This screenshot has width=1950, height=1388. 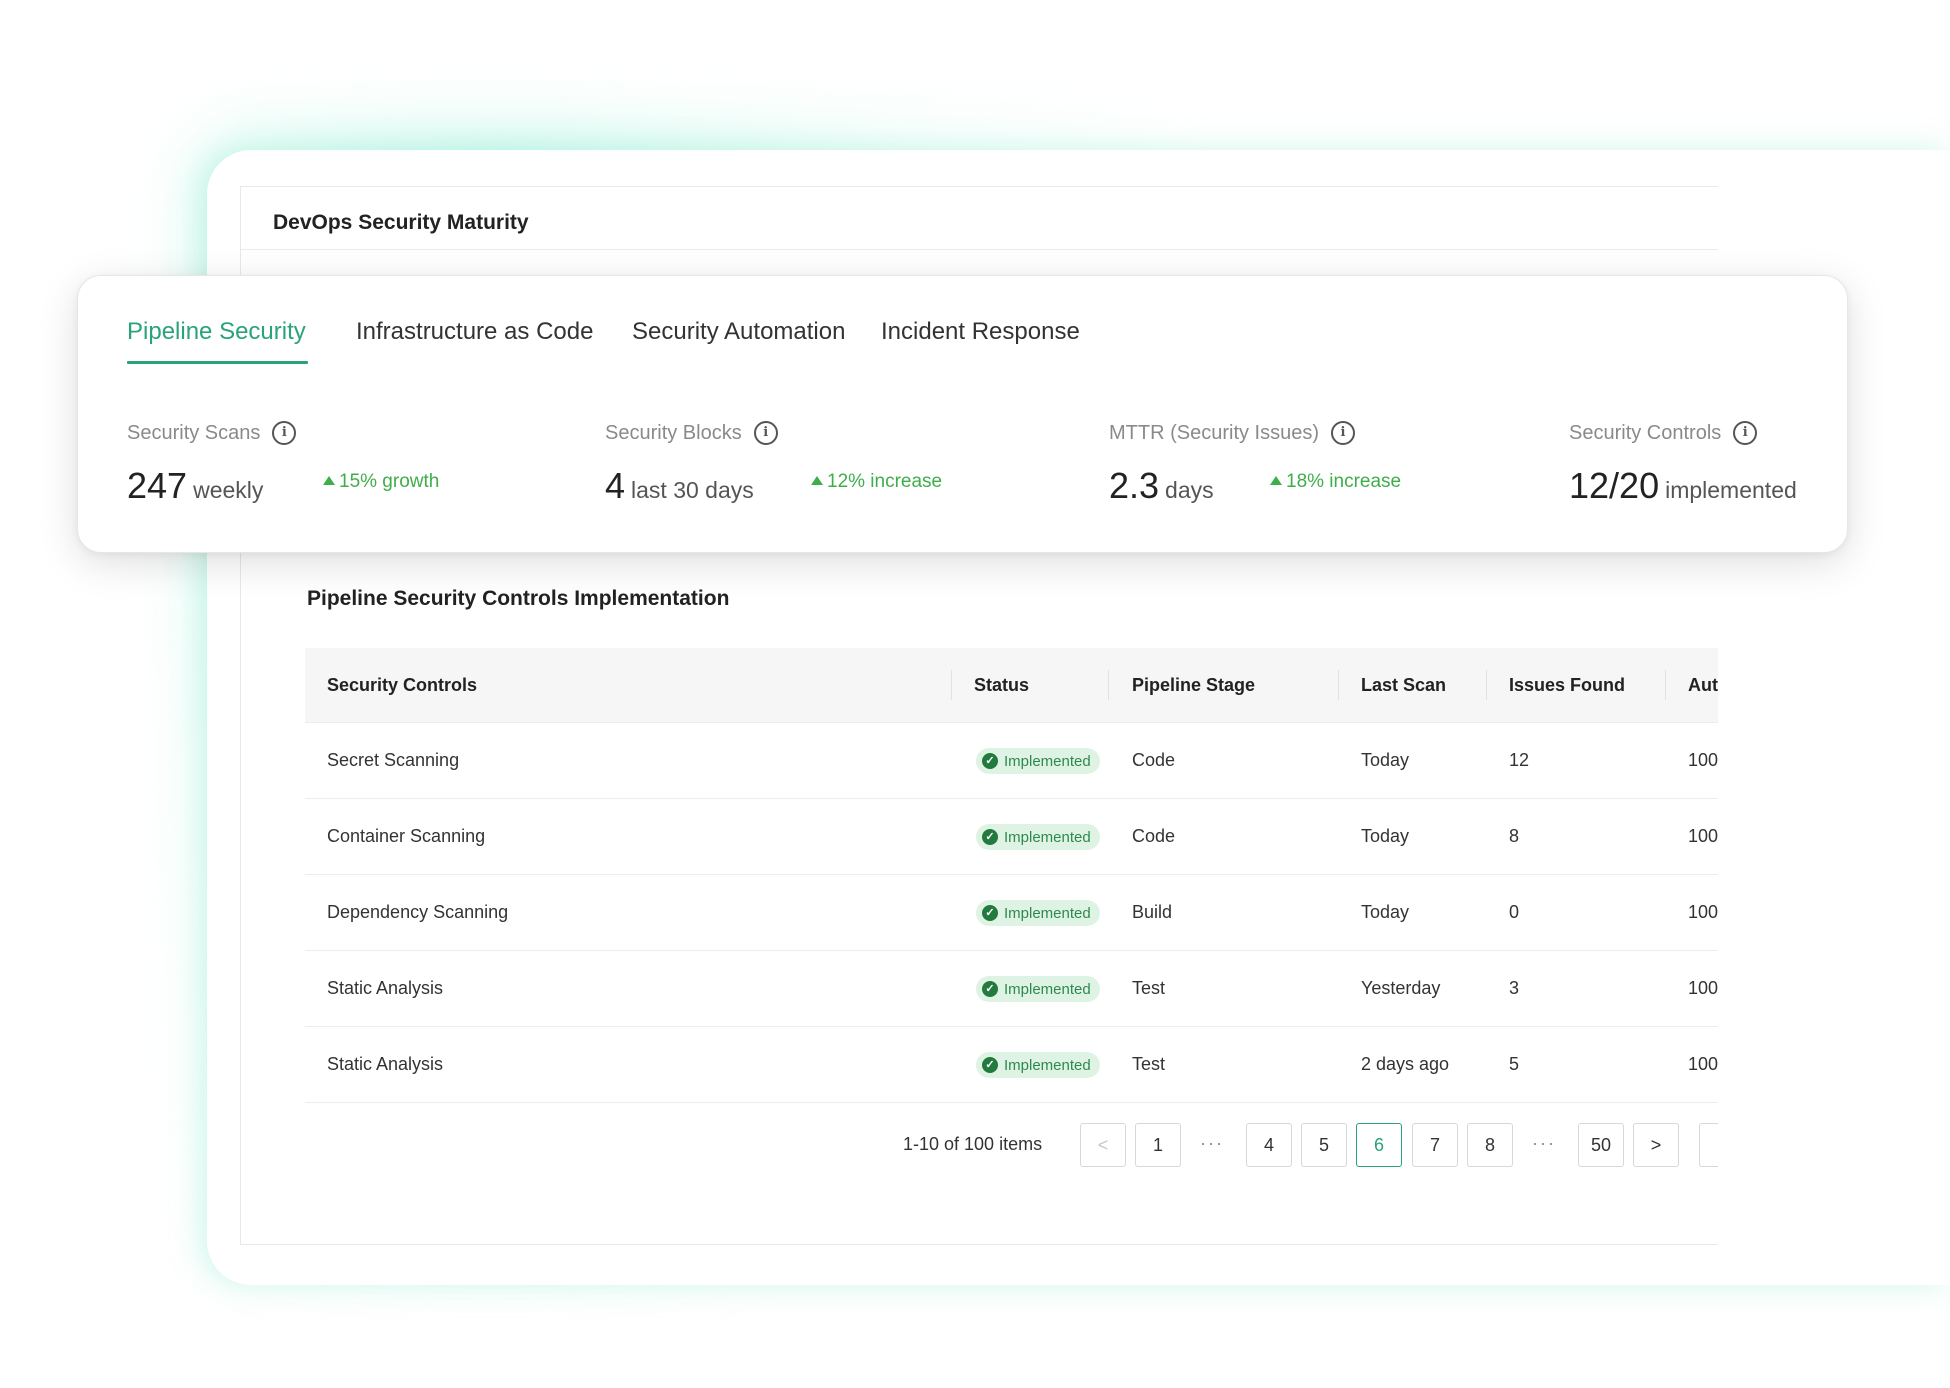 What do you see at coordinates (1731, 490) in the screenshot?
I see `metric-unit: implemented` at bounding box center [1731, 490].